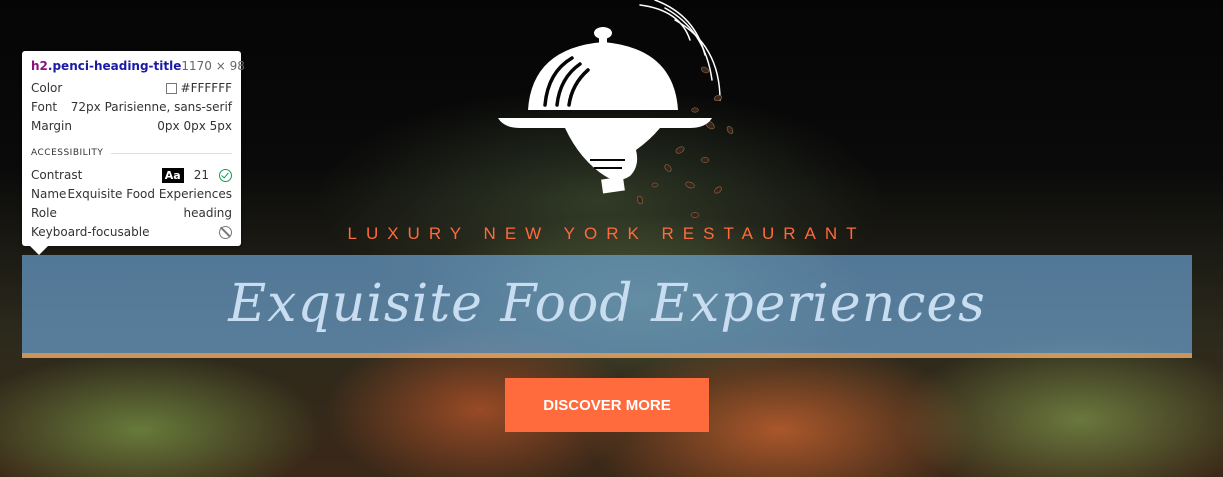  Describe the element at coordinates (131, 88) in the screenshot. I see `color-row: Color #FFFFFF` at that location.